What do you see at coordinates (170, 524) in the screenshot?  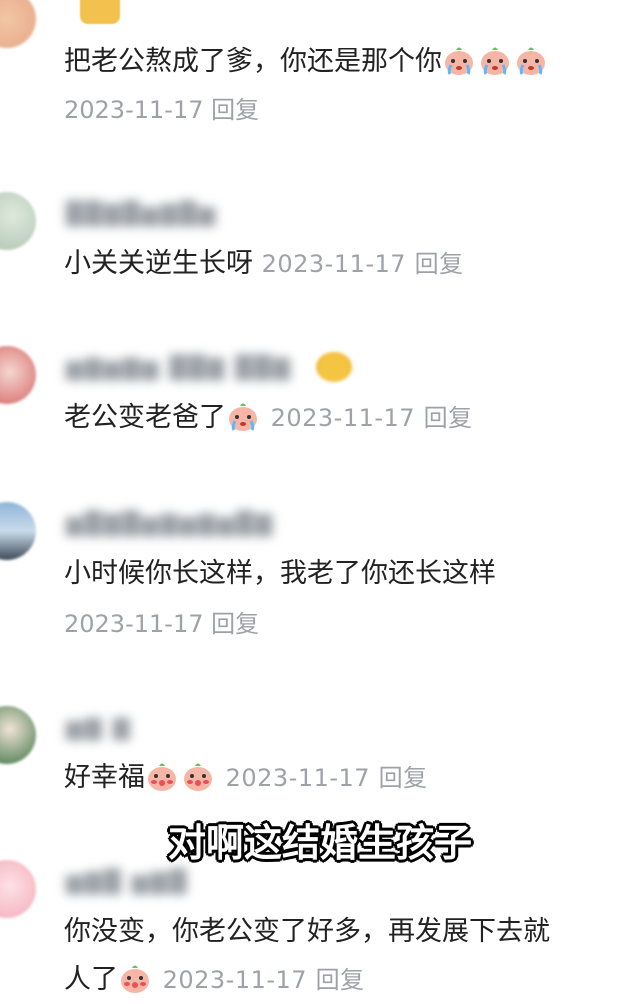 I see `username-blurred: ▆█▇█▆▇▆▇▆█▇` at bounding box center [170, 524].